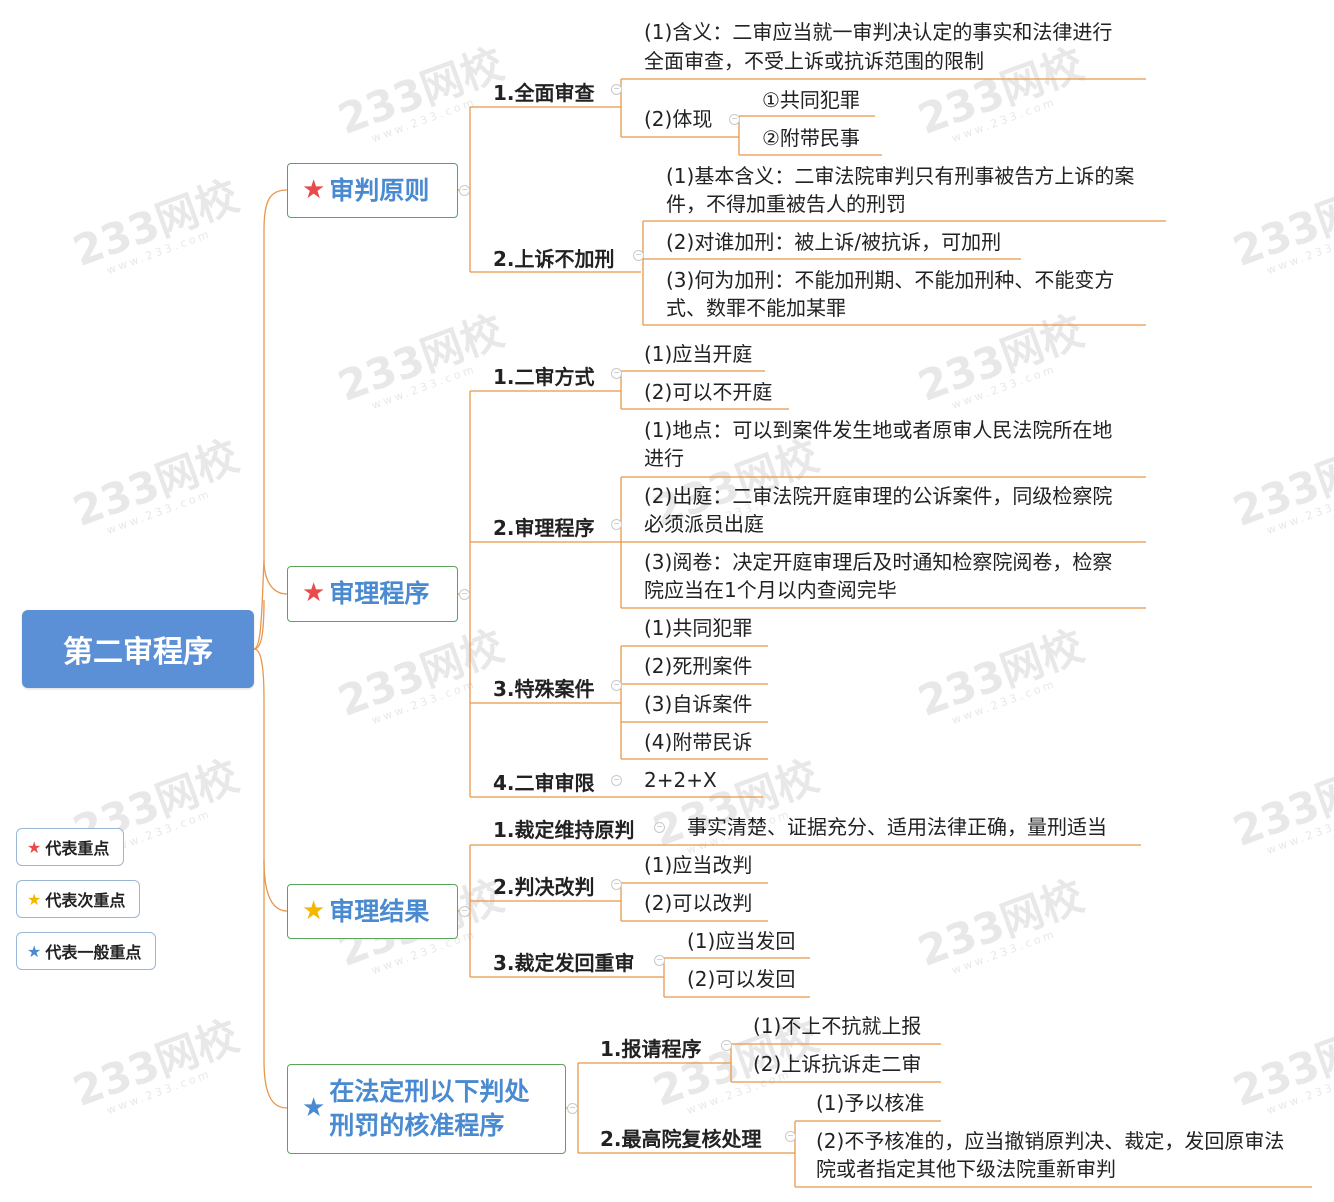 Image resolution: width=1334 pixels, height=1202 pixels. Describe the element at coordinates (878, 430) in the screenshot. I see `leaf-location-line1: (1)地点：可以到案件发生地或者原审人民法院所在地` at that location.